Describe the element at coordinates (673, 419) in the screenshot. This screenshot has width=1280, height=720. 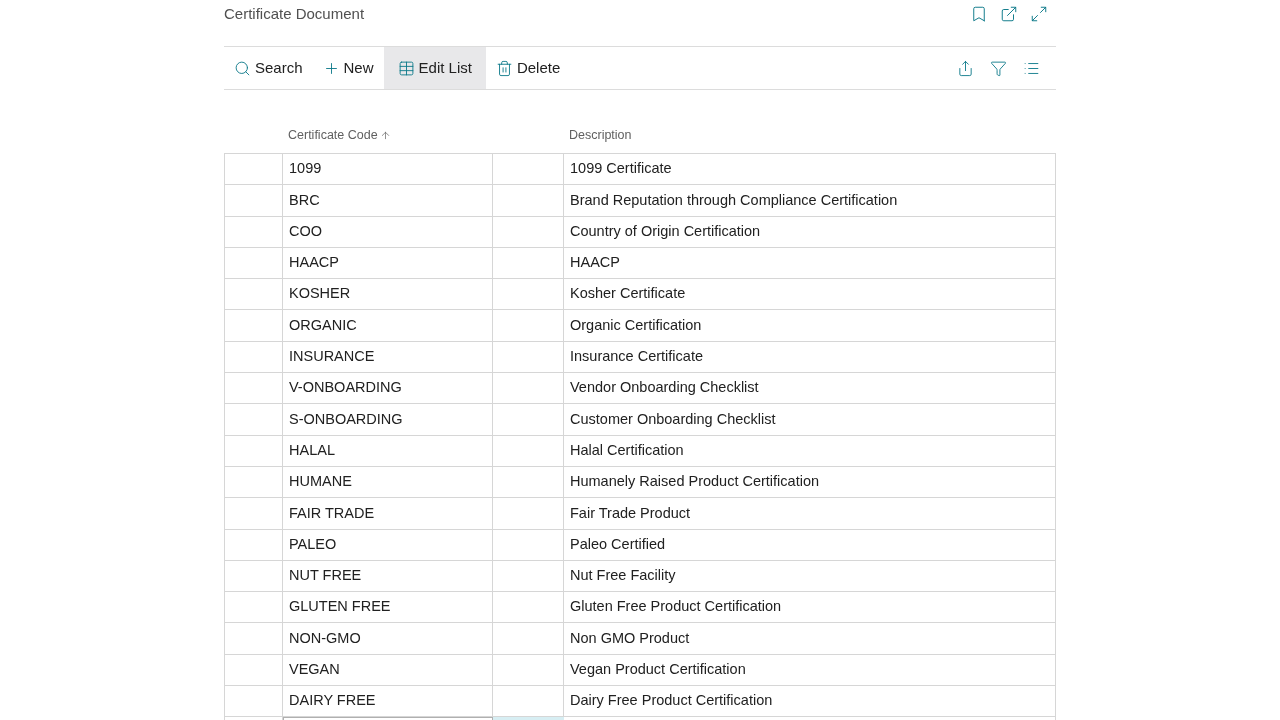
I see `table-cell-text: Customer Onboarding Checklist` at that location.